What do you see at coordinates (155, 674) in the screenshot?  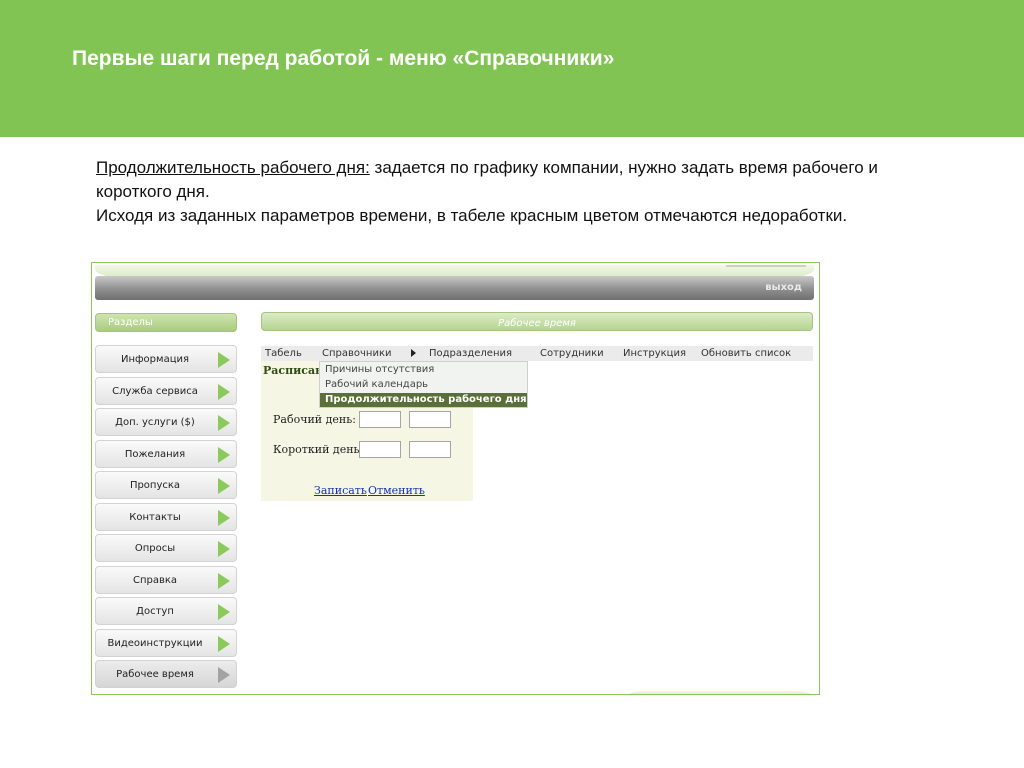 I see `sidebar-item-label: Рабочее время` at bounding box center [155, 674].